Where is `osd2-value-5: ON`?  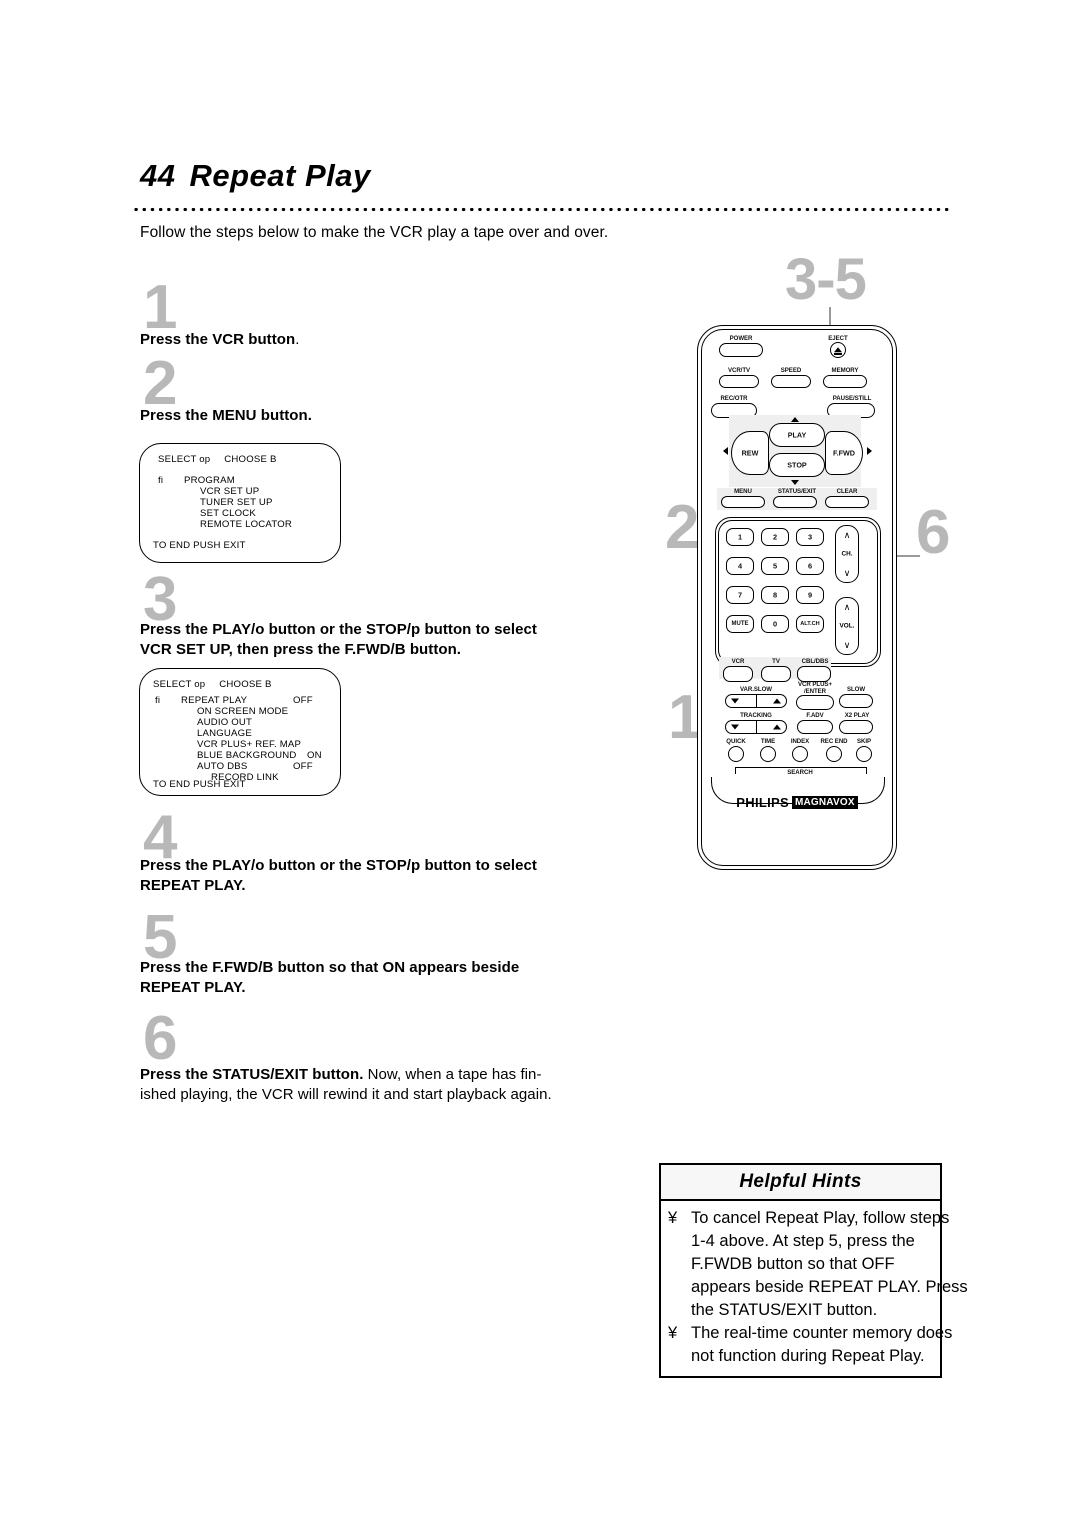
osd2-value-5: ON is located at coordinates (314, 755).